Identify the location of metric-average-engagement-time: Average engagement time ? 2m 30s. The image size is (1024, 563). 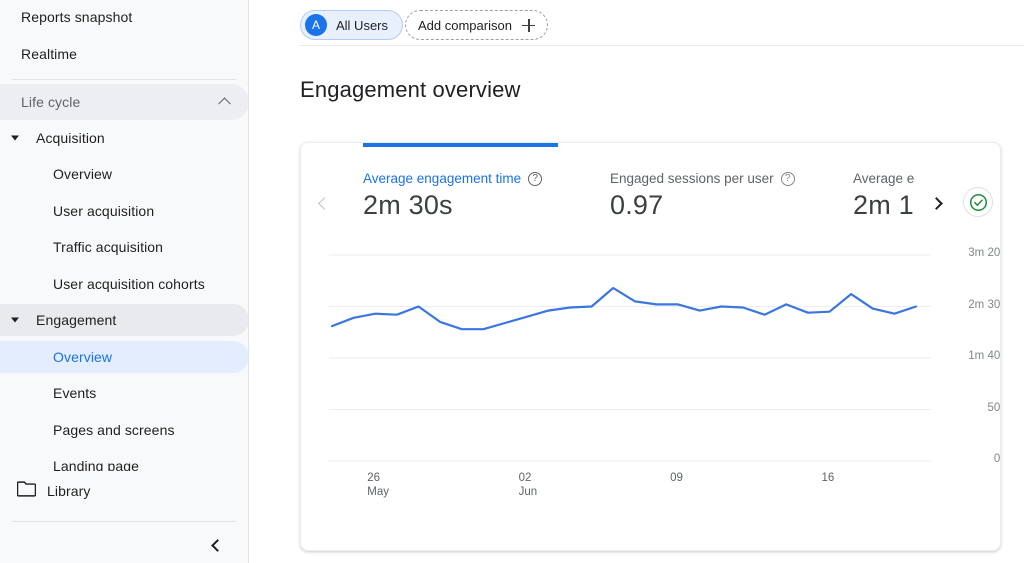
(453, 196).